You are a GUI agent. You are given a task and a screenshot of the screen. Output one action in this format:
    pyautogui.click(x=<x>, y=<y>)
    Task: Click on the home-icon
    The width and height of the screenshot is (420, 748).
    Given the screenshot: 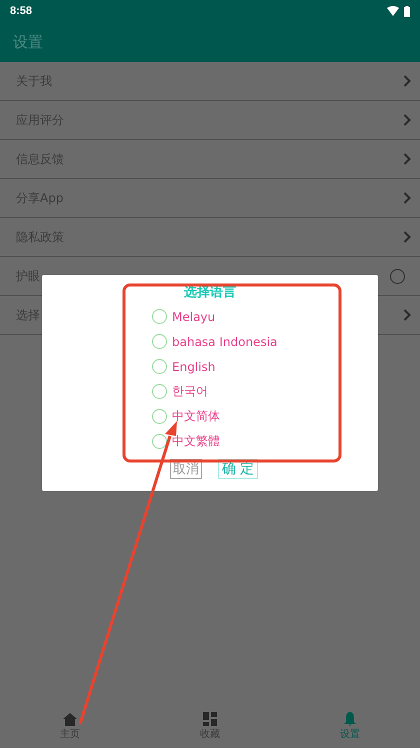 What is the action you would take?
    pyautogui.click(x=70, y=719)
    